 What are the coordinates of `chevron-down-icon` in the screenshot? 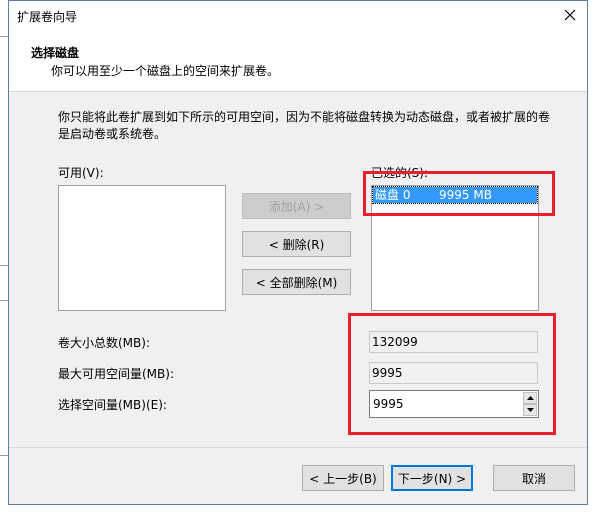 It's located at (530, 410).